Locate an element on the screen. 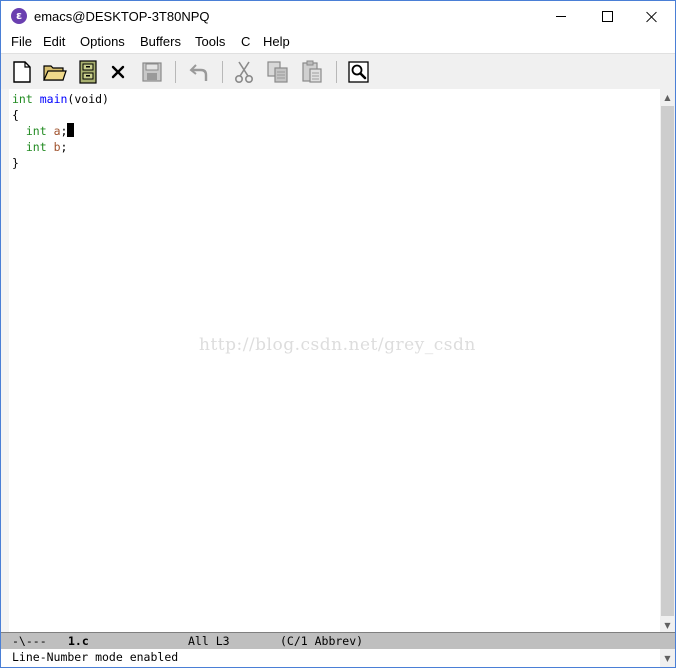  menu-help: Help is located at coordinates (276, 41).